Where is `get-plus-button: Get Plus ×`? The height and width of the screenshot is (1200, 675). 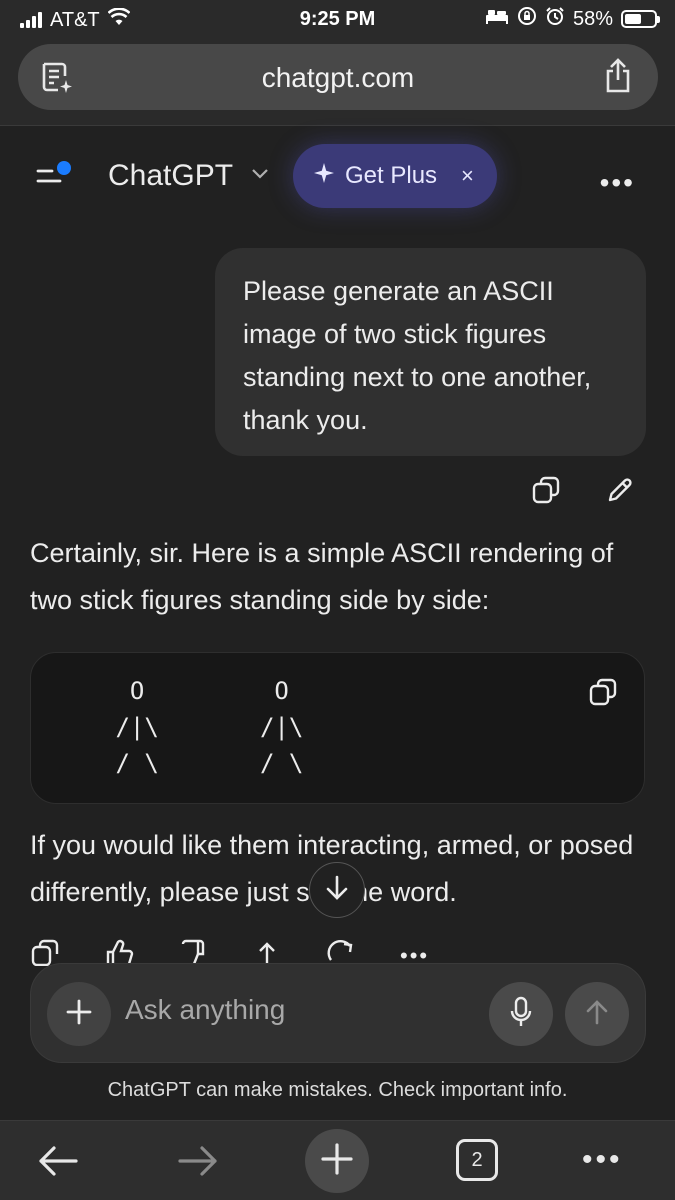
get-plus-button: Get Plus × is located at coordinates (395, 176).